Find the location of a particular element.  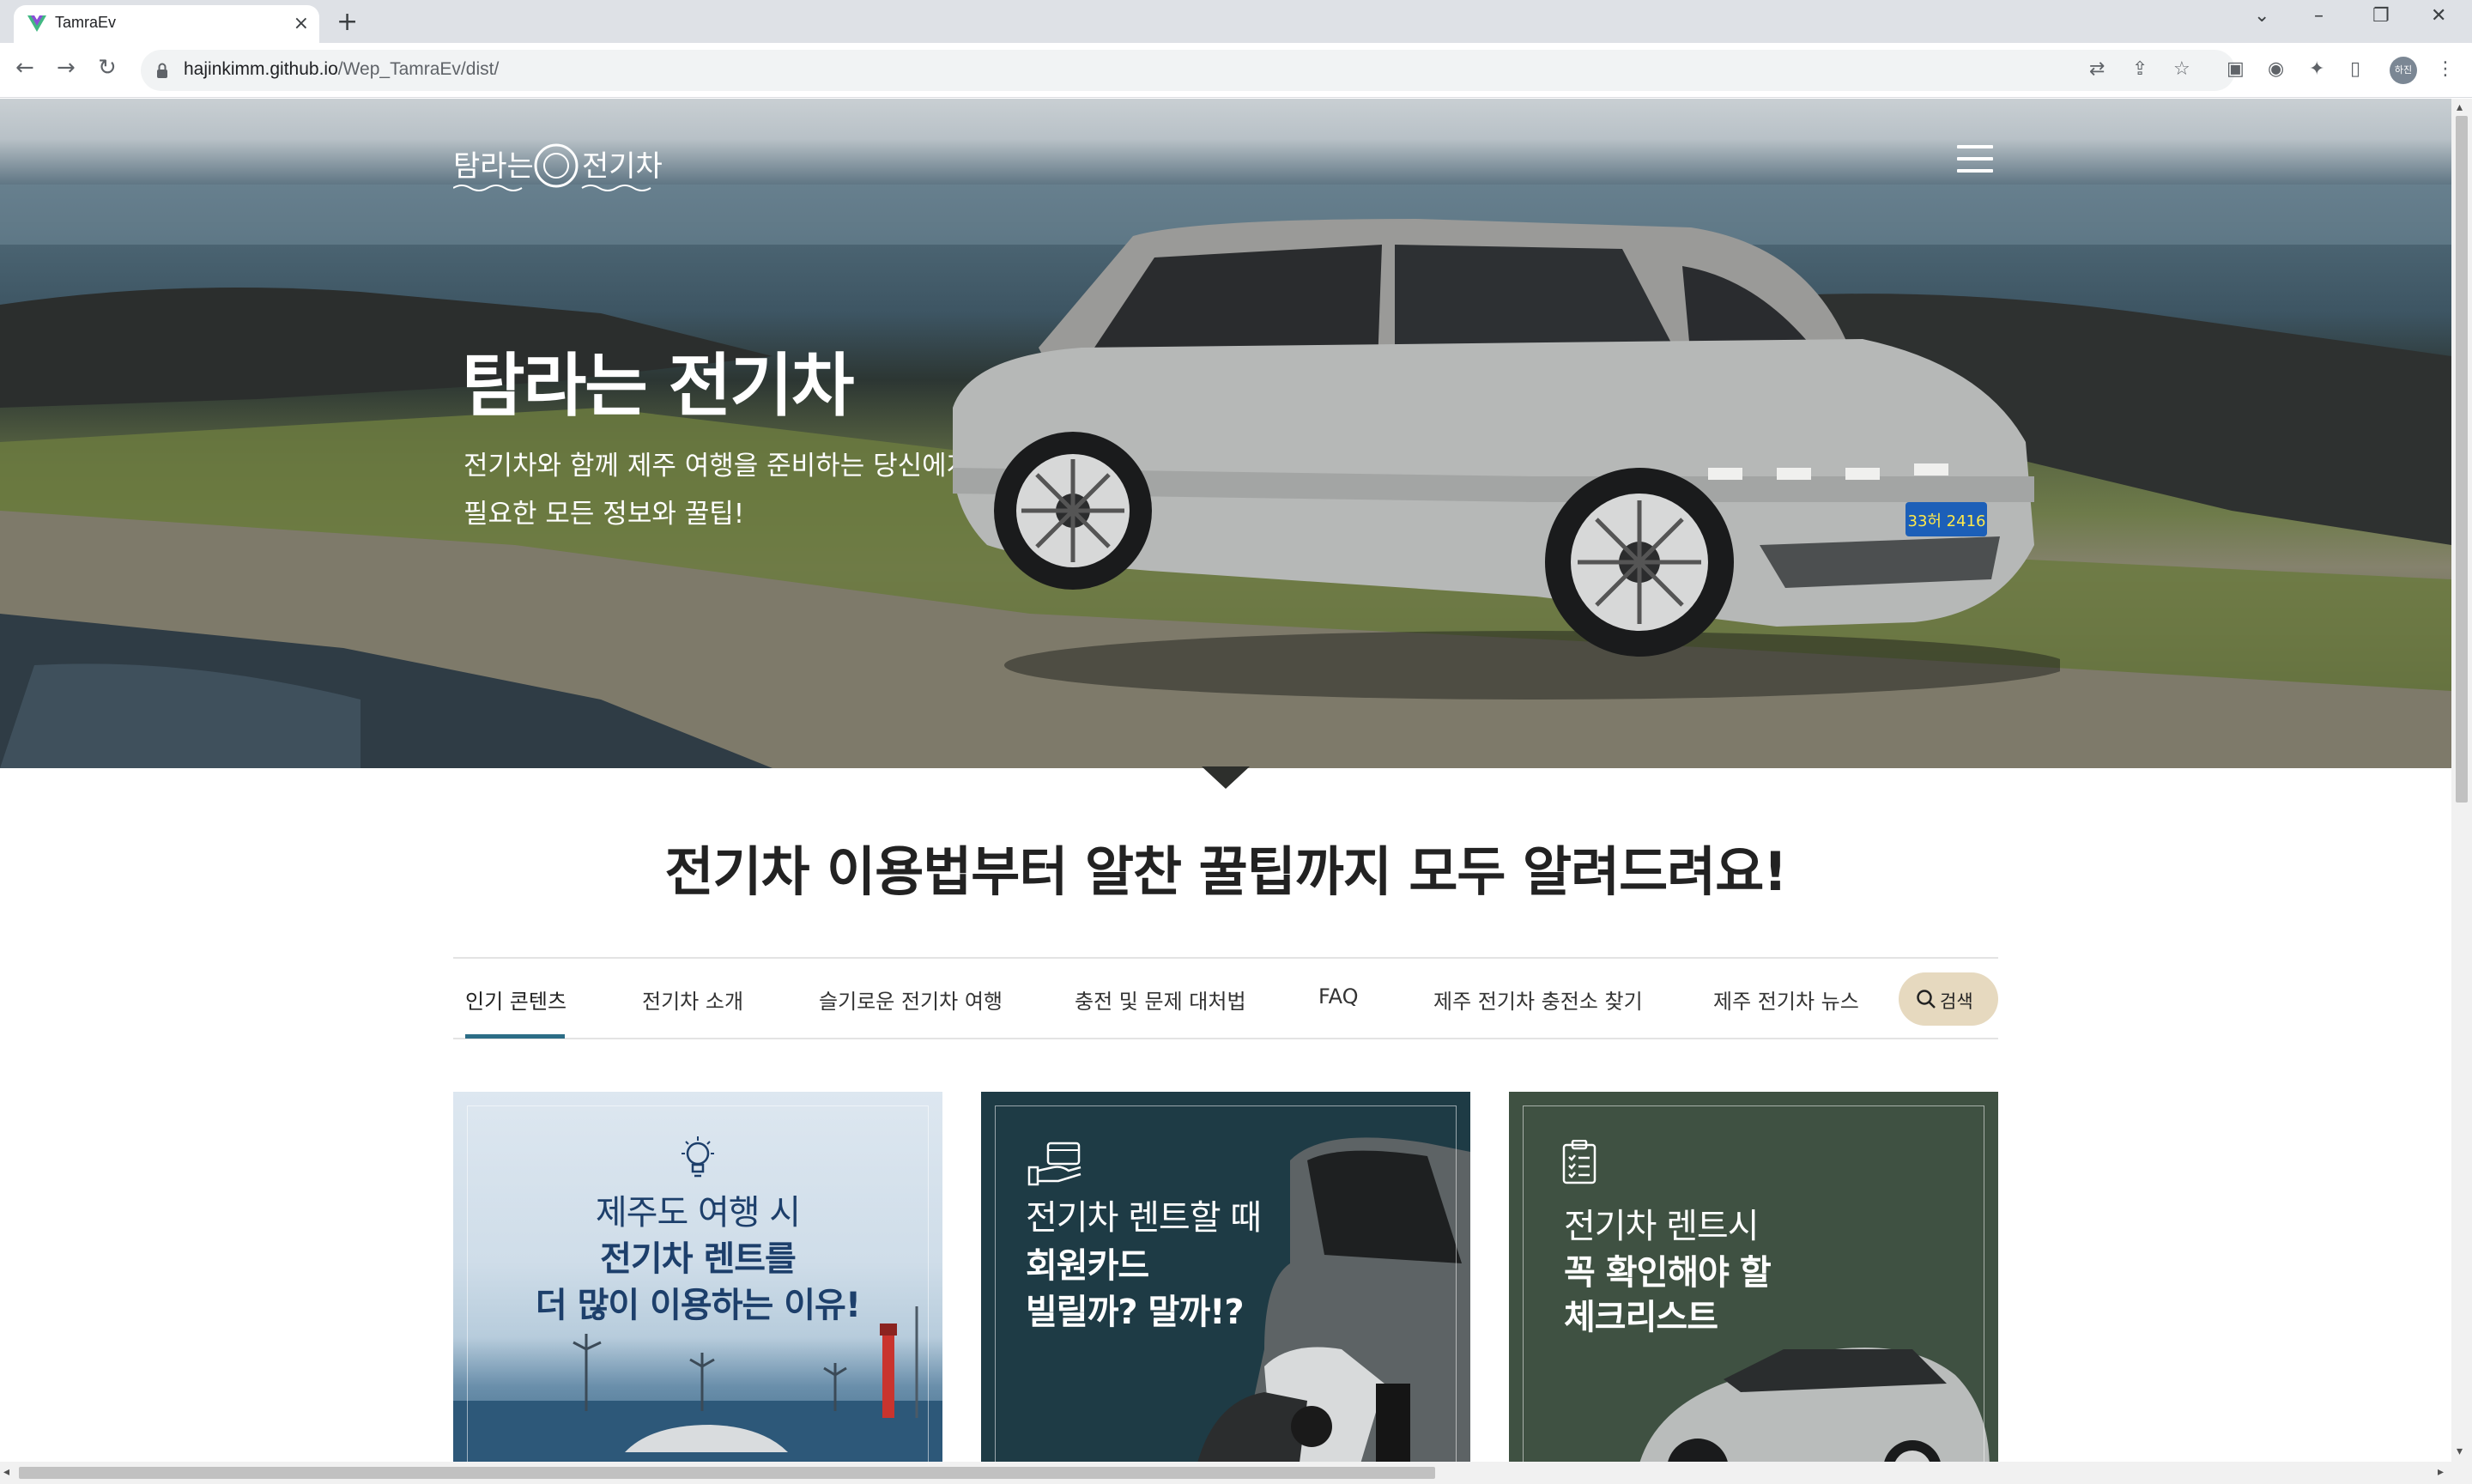

close-window-icon: ✕ is located at coordinates (2438, 16).